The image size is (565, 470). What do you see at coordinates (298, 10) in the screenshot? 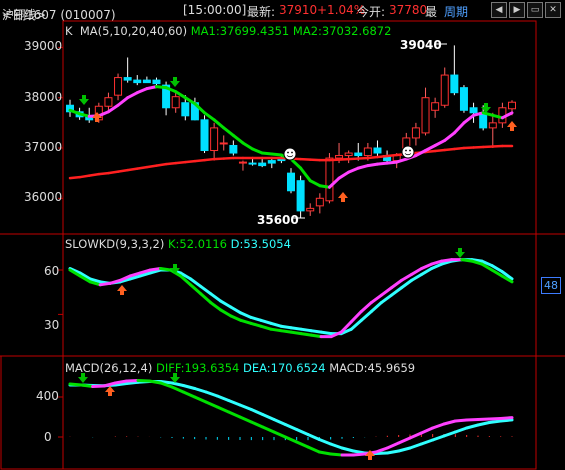
I see `latest-value: 37910` at bounding box center [298, 10].